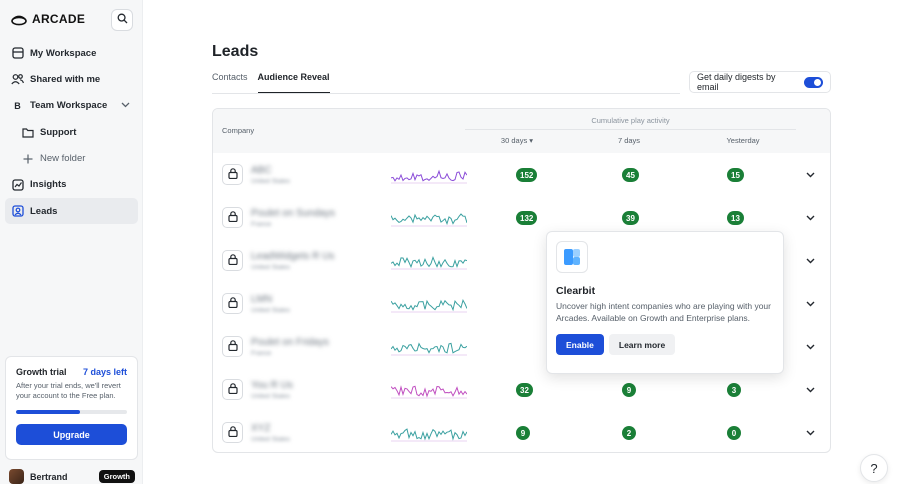 This screenshot has height=484, width=900. I want to click on sidebar-item-shared: Shared with me, so click(71, 79).